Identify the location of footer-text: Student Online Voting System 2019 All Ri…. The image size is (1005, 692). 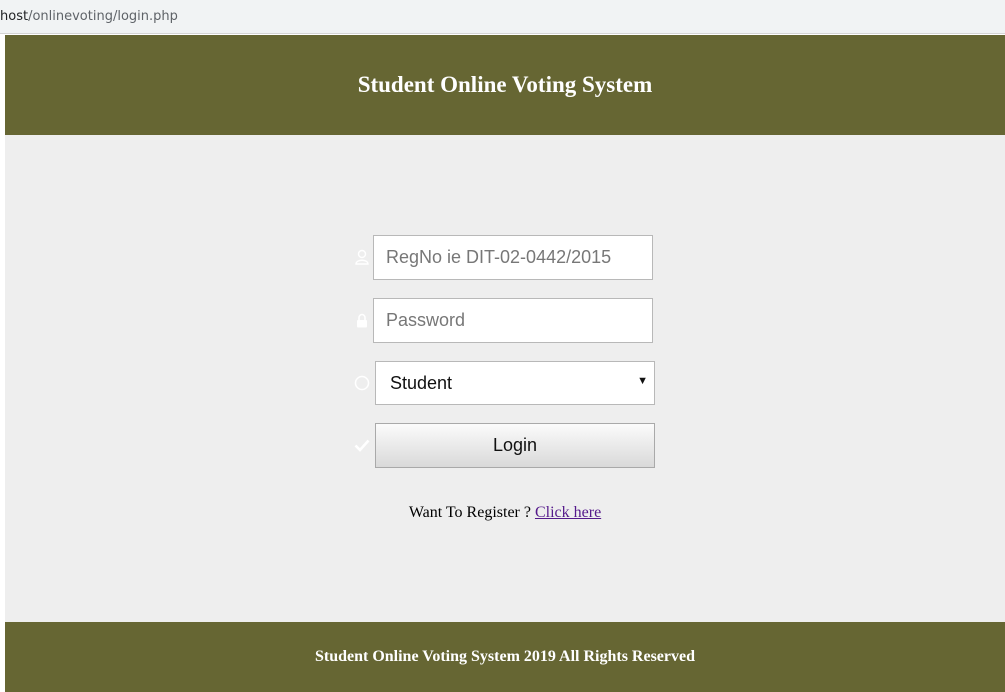
(505, 656).